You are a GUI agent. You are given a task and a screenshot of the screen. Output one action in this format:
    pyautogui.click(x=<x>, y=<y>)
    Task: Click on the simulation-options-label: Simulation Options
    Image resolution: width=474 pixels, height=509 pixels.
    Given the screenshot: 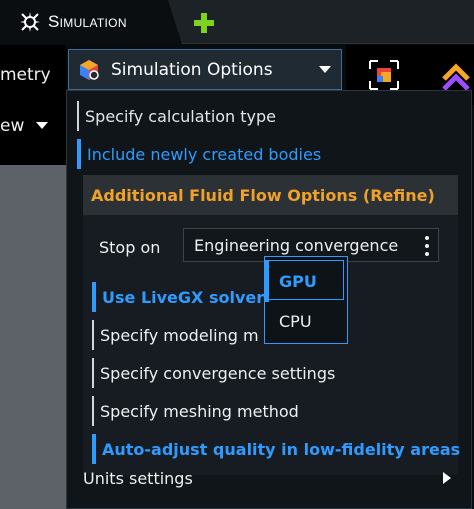 What is the action you would take?
    pyautogui.click(x=192, y=69)
    